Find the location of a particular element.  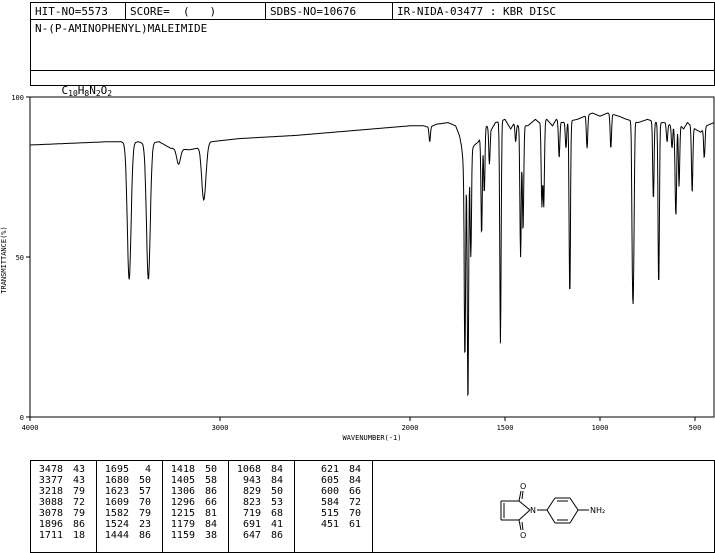

peak-wavenumber: 1179 is located at coordinates (182, 524).